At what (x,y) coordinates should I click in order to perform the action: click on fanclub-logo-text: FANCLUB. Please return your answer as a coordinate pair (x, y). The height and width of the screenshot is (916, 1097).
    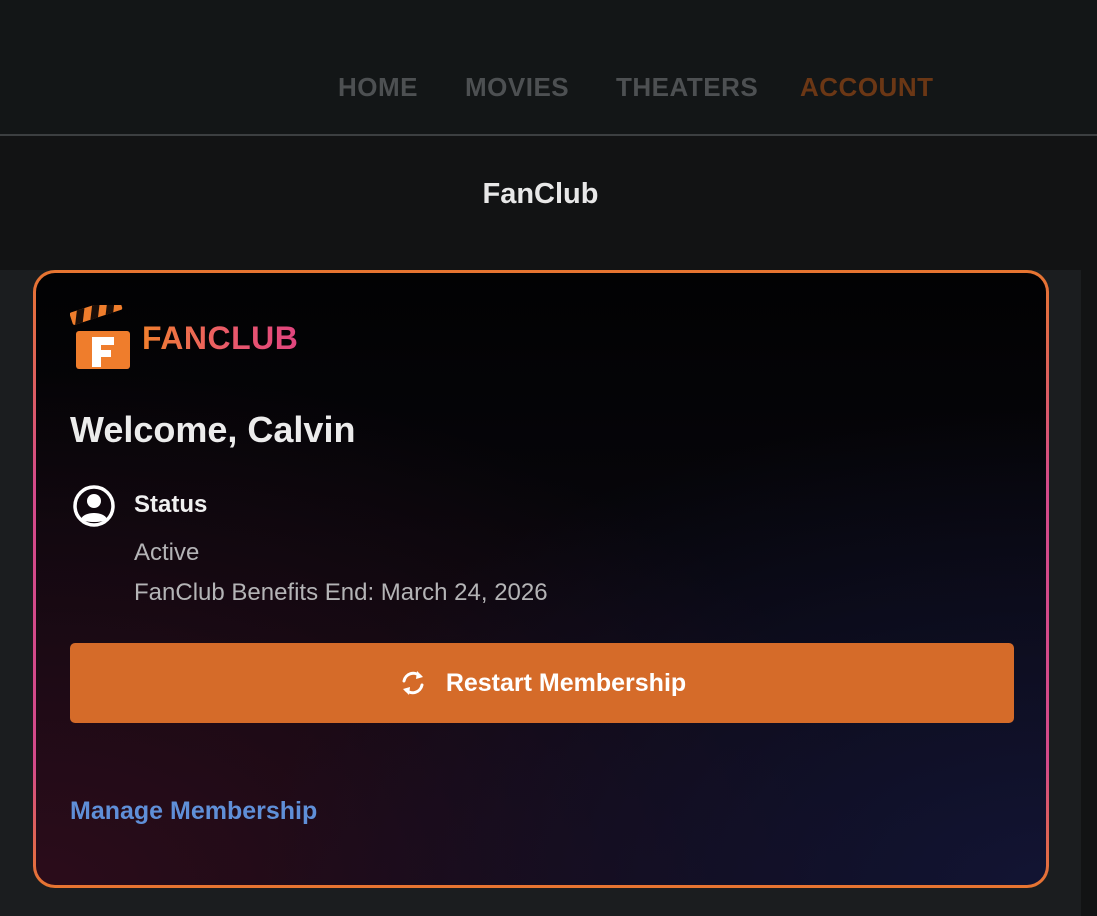
    Looking at the image, I should click on (220, 337).